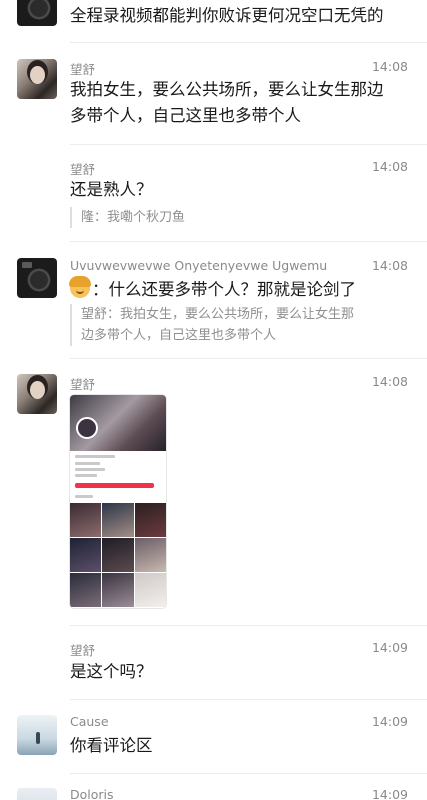 Image resolution: width=427 pixels, height=800 pixels. What do you see at coordinates (179, 335) in the screenshot?
I see `quote-line-2: 边多带个人，自己这里也多带个人` at bounding box center [179, 335].